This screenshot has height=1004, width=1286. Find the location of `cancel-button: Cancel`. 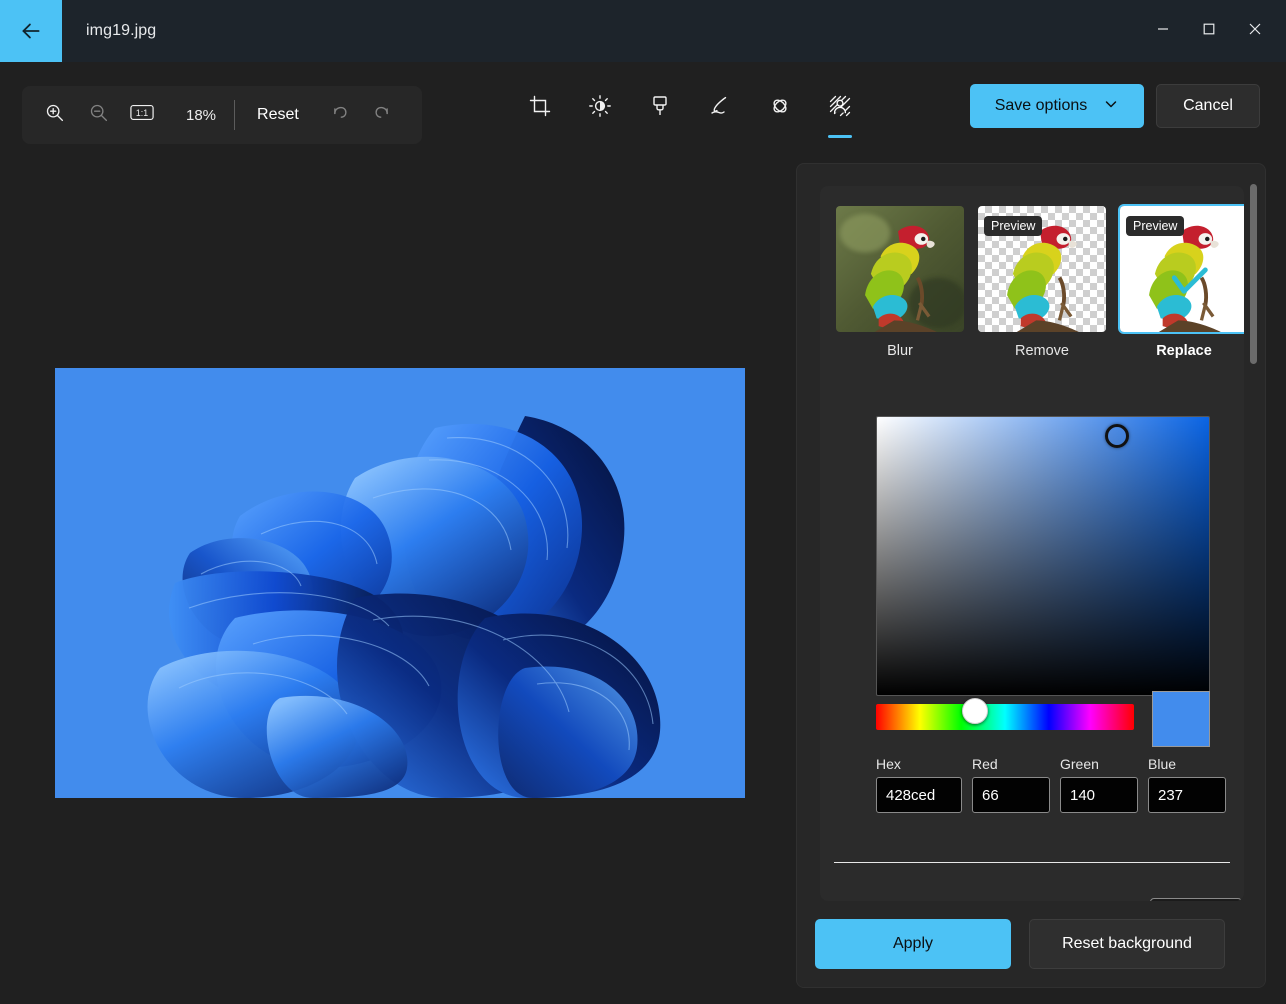

cancel-button: Cancel is located at coordinates (1208, 106).